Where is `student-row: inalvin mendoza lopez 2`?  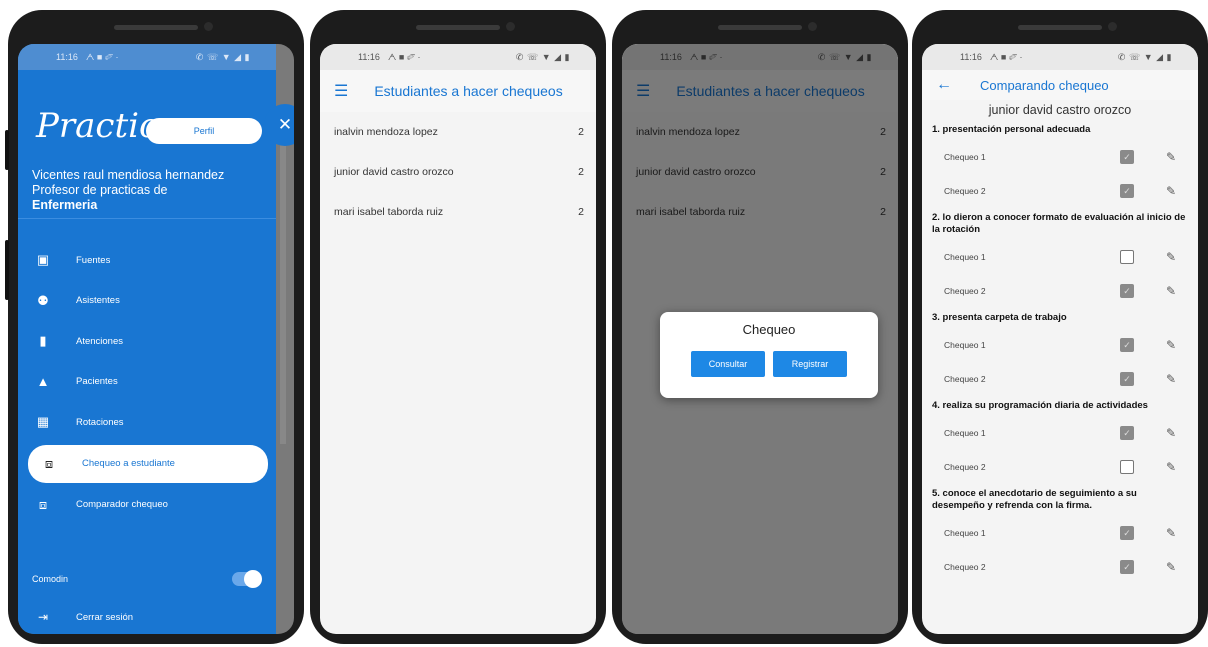
student-row: inalvin mendoza lopez 2 is located at coordinates (458, 132).